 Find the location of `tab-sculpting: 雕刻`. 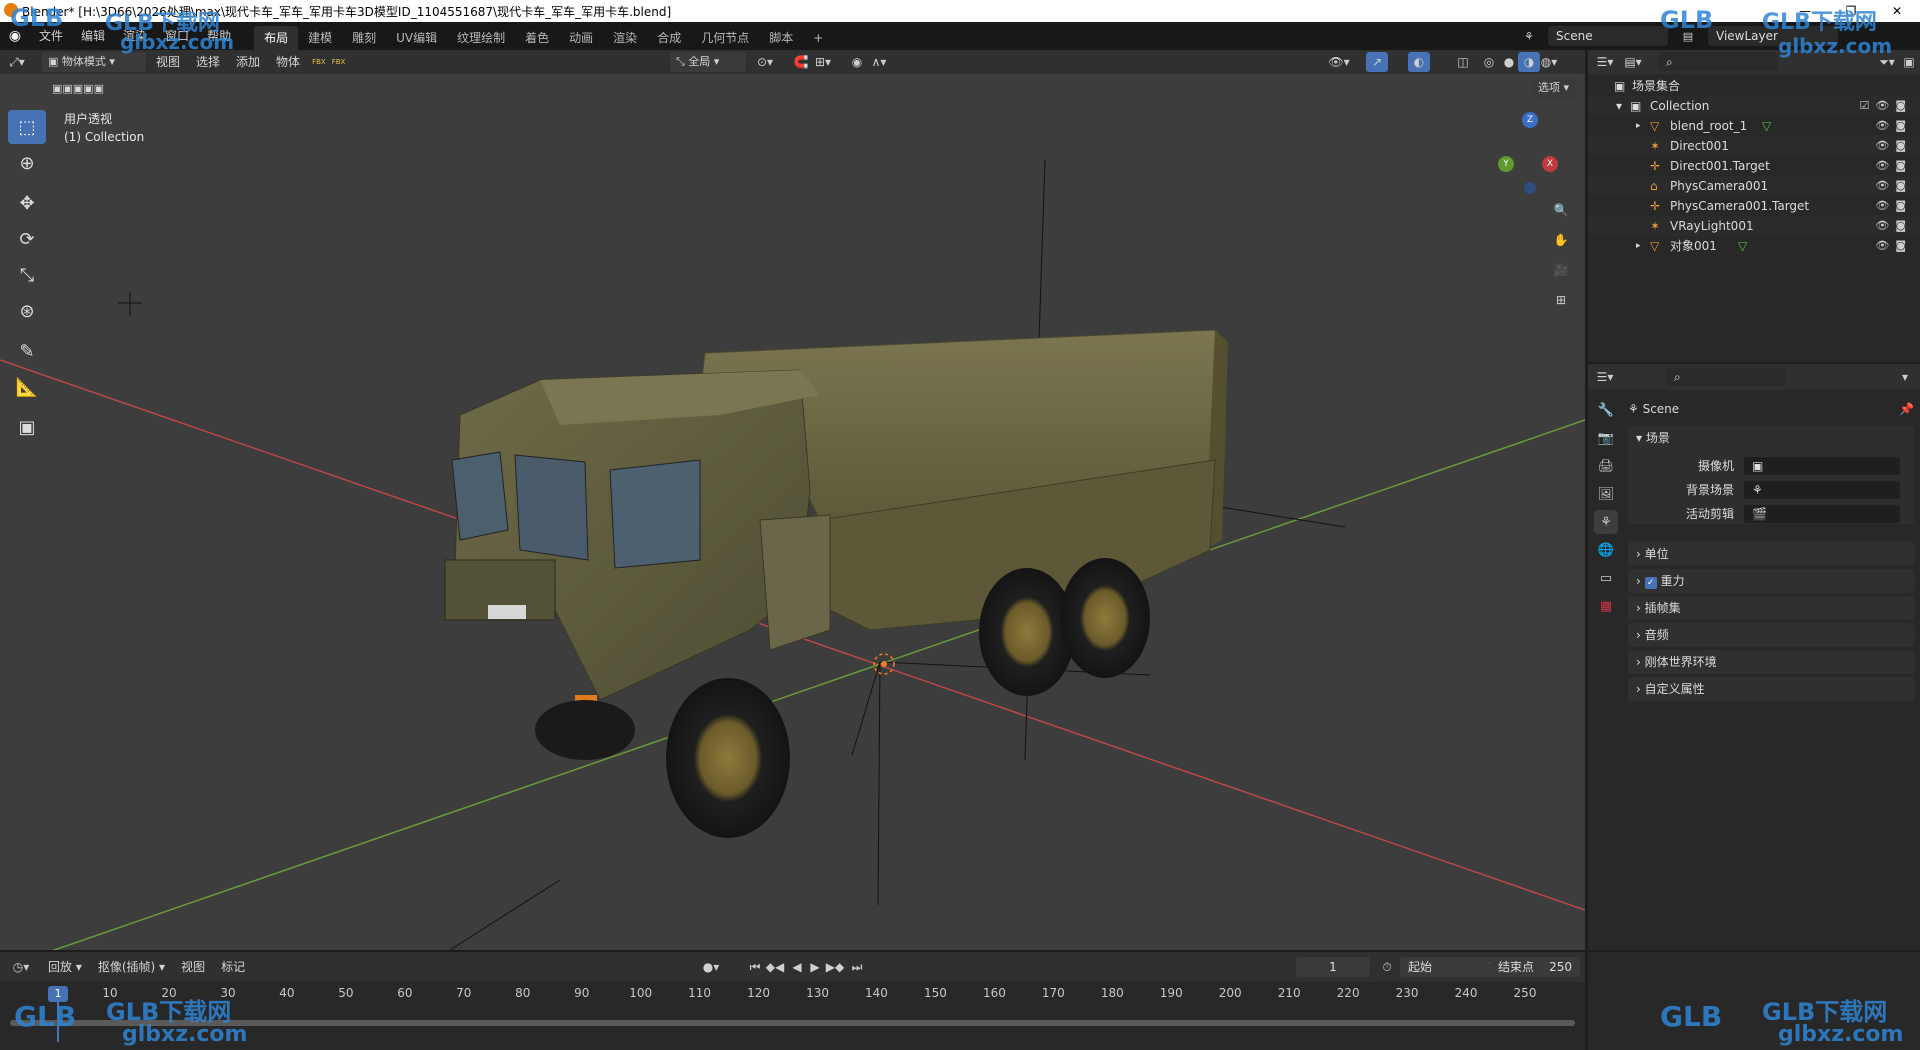

tab-sculpting: 雕刻 is located at coordinates (364, 38).